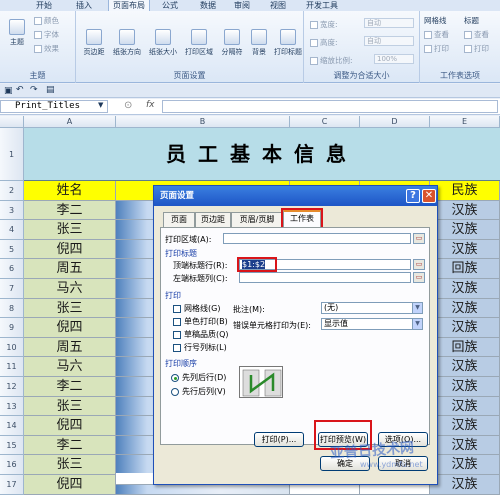 This screenshot has height=495, width=500. Describe the element at coordinates (20, 90) in the screenshot. I see `undo-icon: ↶` at that location.